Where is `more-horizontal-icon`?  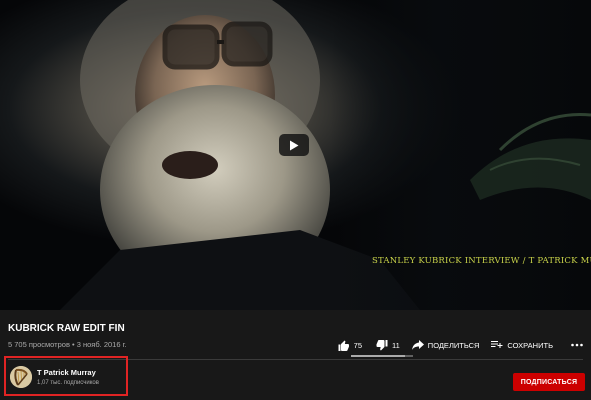
more-horizontal-icon is located at coordinates (577, 345).